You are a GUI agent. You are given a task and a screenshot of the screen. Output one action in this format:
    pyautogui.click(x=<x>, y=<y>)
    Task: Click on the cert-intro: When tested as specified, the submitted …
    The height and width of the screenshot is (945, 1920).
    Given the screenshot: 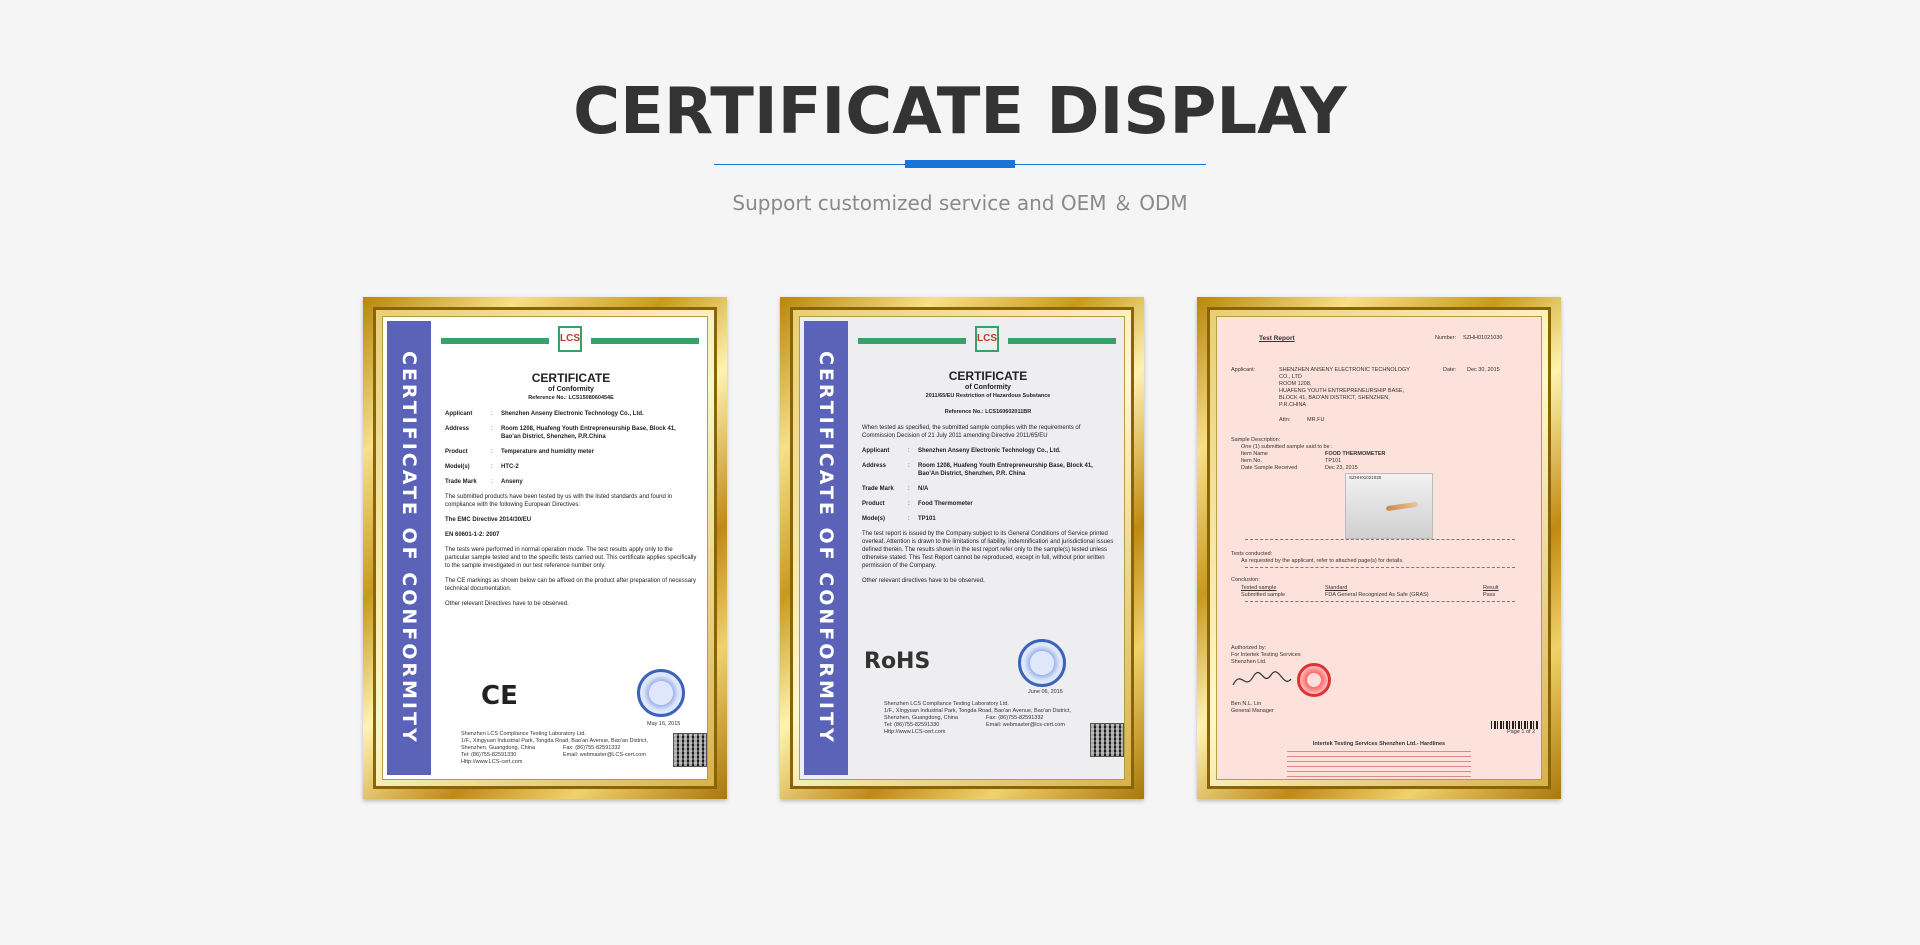 What is the action you would take?
    pyautogui.click(x=971, y=432)
    